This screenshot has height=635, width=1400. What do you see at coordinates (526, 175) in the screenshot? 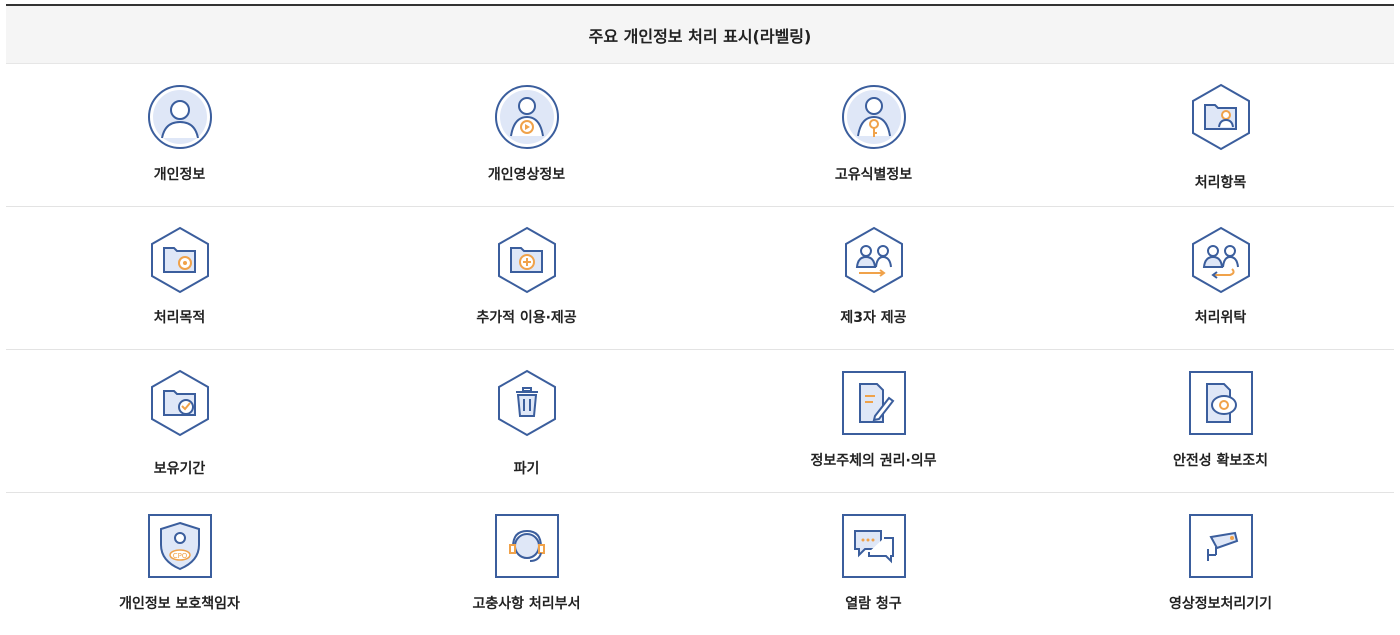
I see `label-text: 개인영상정보` at bounding box center [526, 175].